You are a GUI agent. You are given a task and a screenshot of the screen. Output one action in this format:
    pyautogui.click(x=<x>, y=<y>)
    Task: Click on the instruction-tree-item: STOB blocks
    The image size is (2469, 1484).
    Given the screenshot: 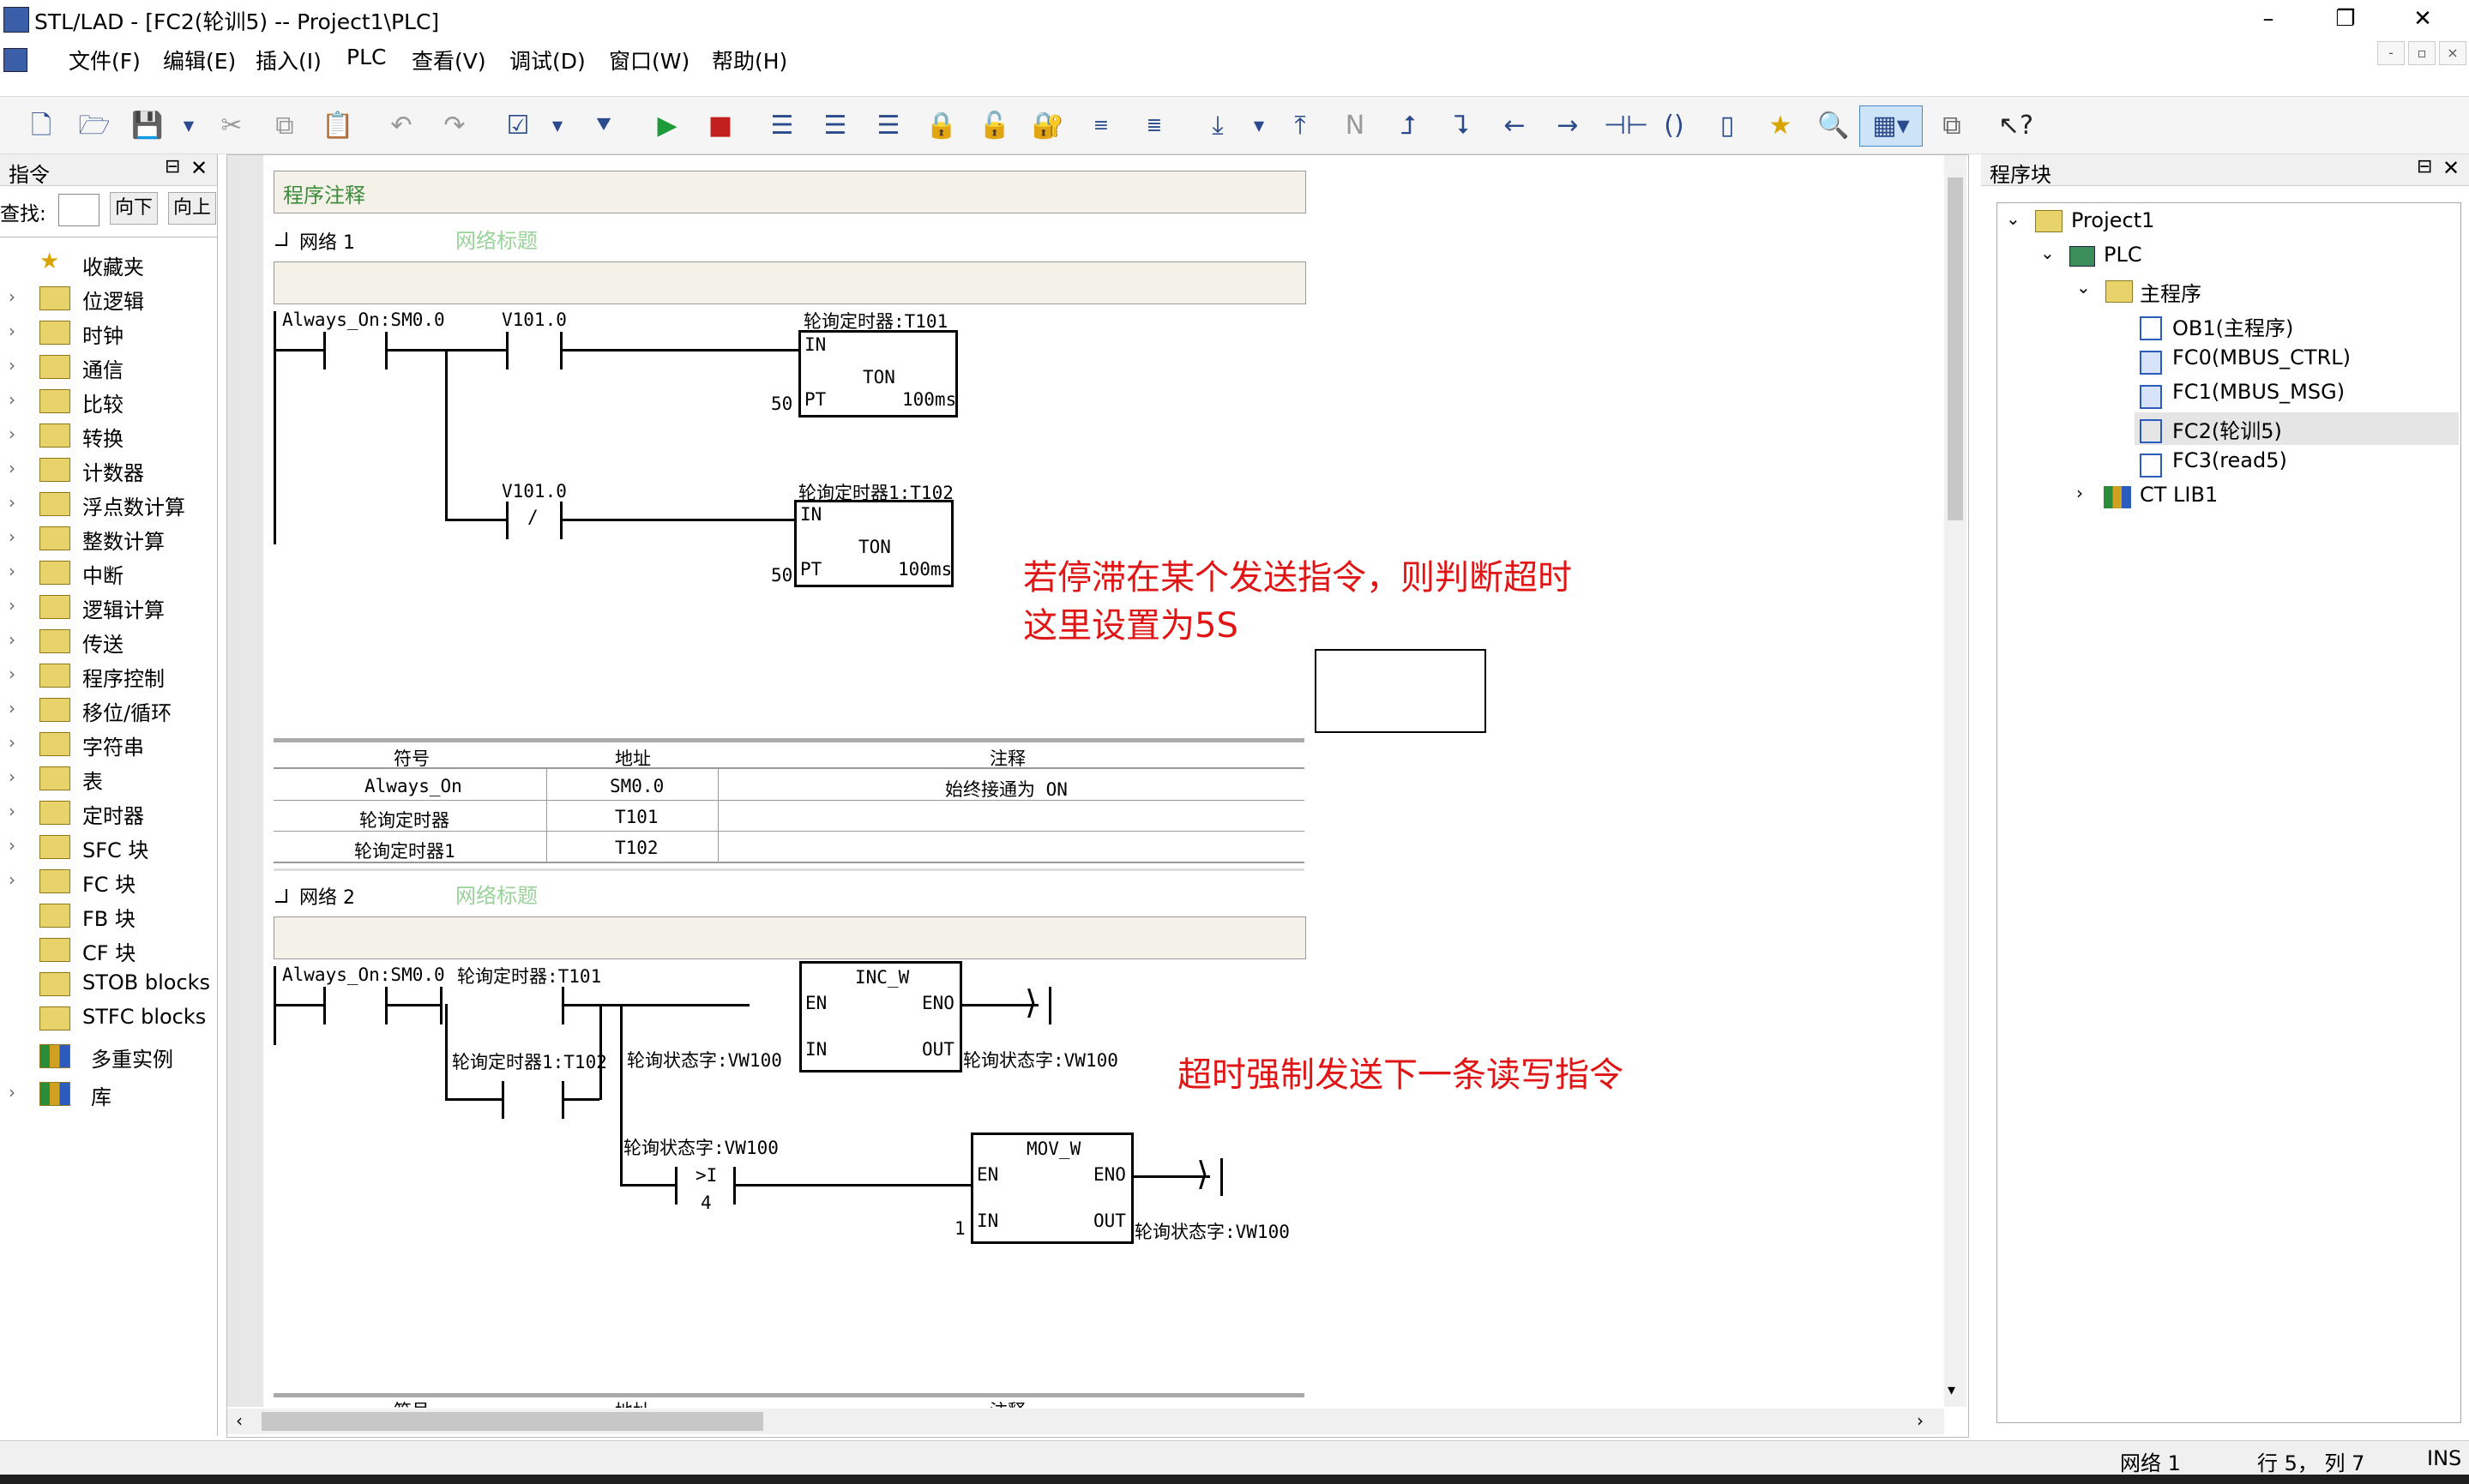 What is the action you would take?
    pyautogui.click(x=108, y=984)
    